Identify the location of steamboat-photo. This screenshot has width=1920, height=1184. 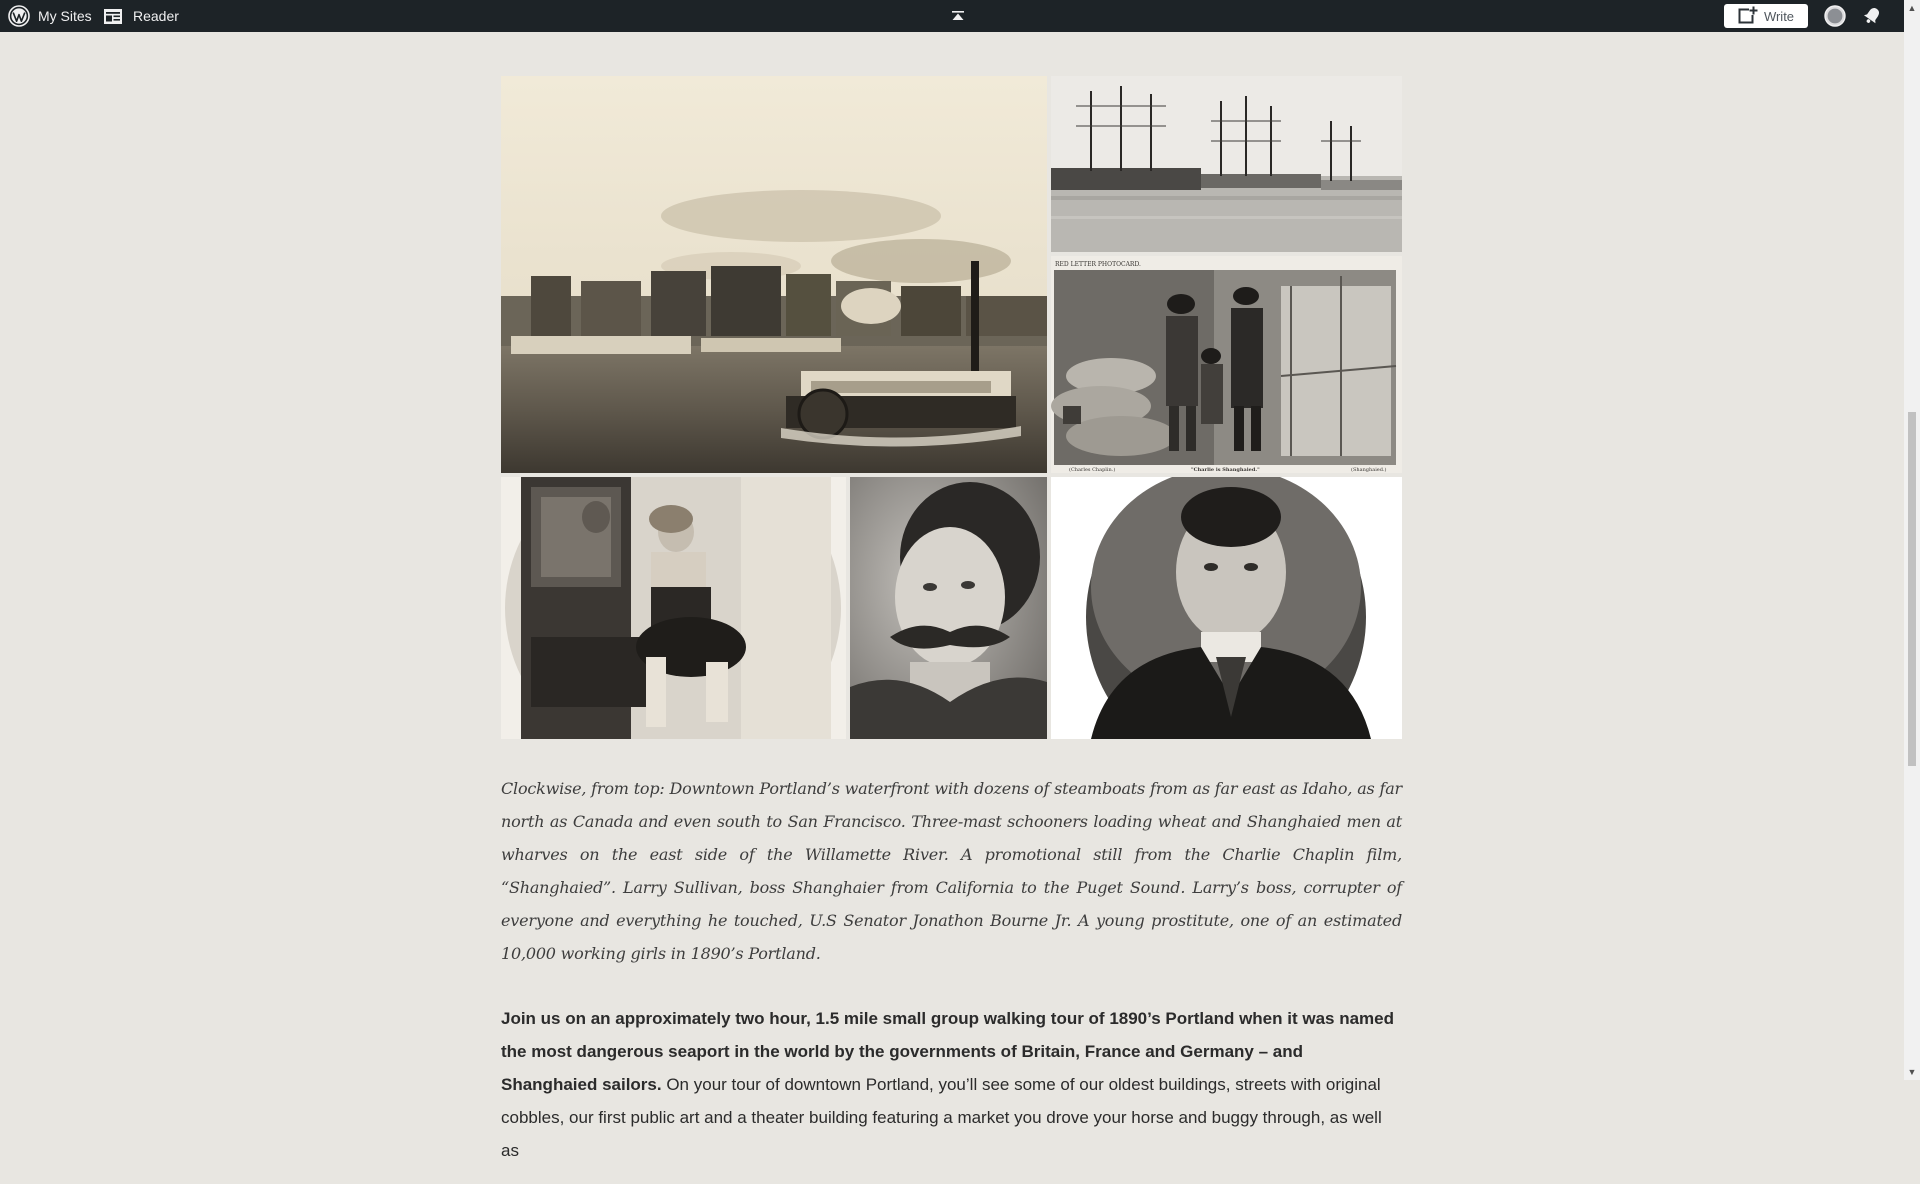
(774, 274).